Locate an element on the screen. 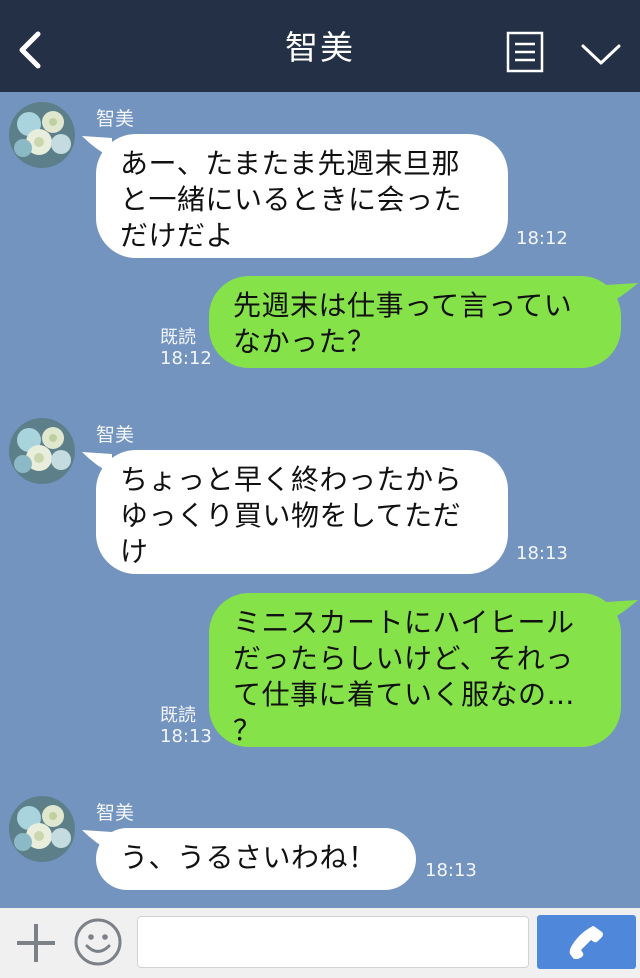 Image resolution: width=640 pixels, height=978 pixels. message-bubble: ミニスカートにハイヒール だったらしいけど、それっ て仕事に着ていく服なの… ？ is located at coordinates (415, 670).